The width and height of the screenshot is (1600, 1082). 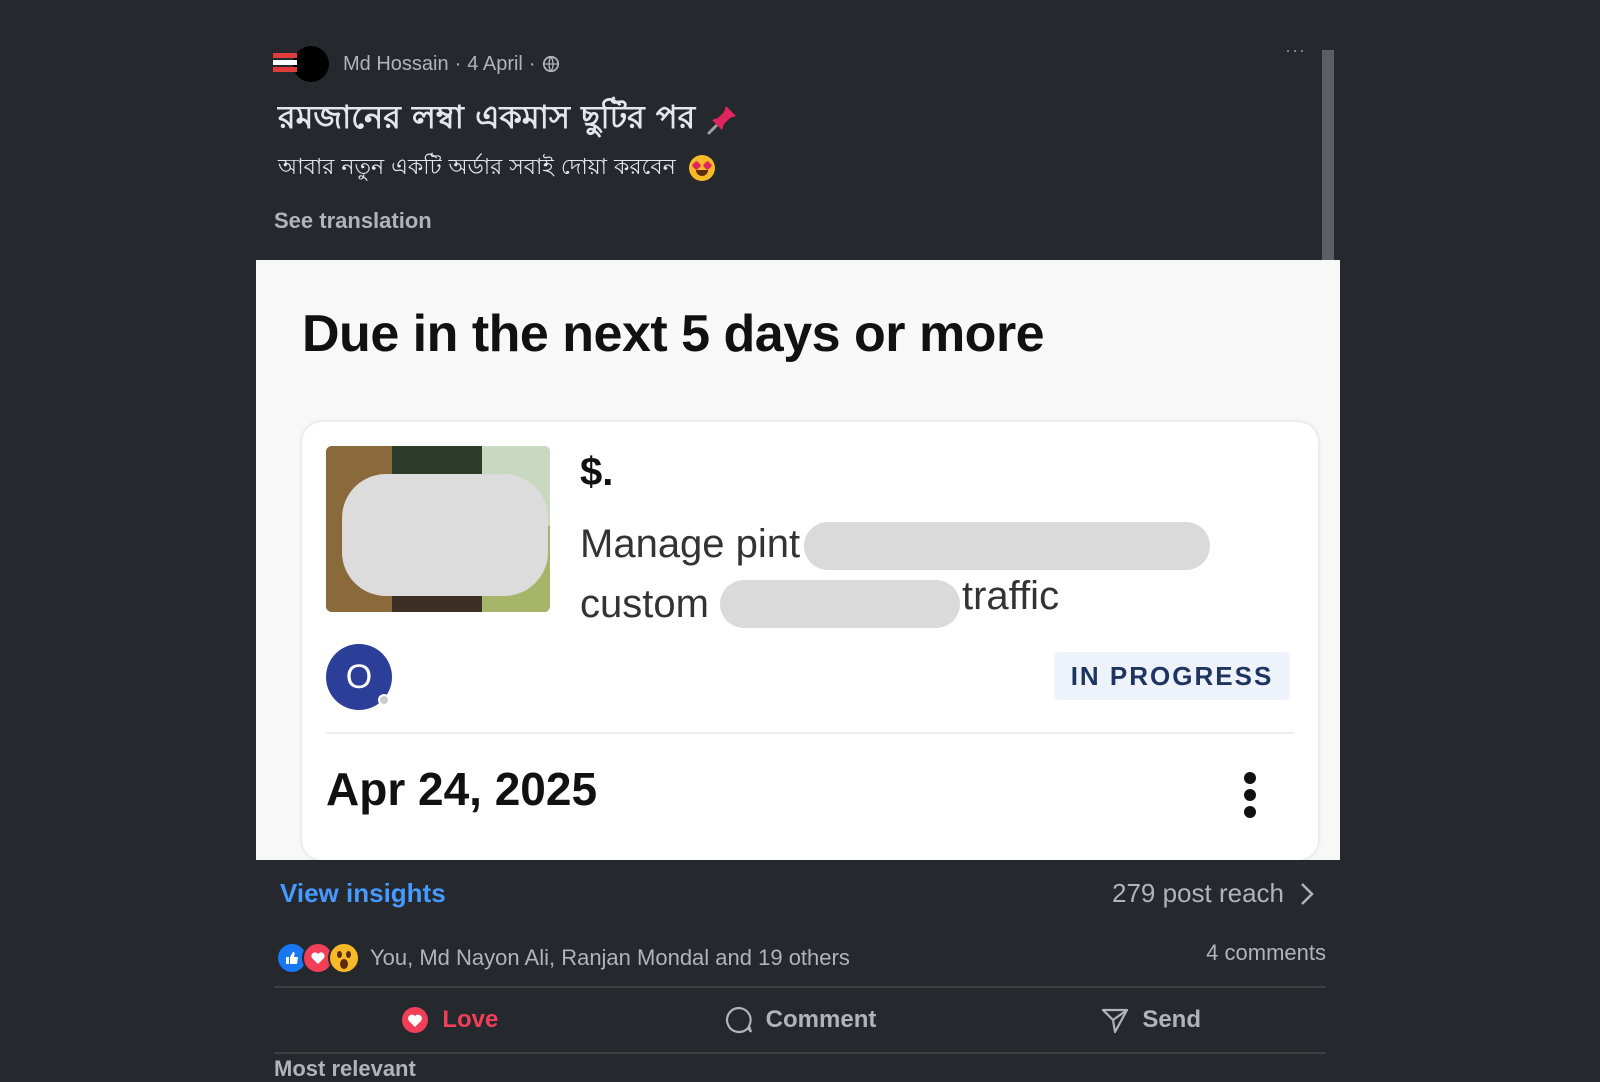 I want to click on send-label: Send, so click(x=1172, y=1019).